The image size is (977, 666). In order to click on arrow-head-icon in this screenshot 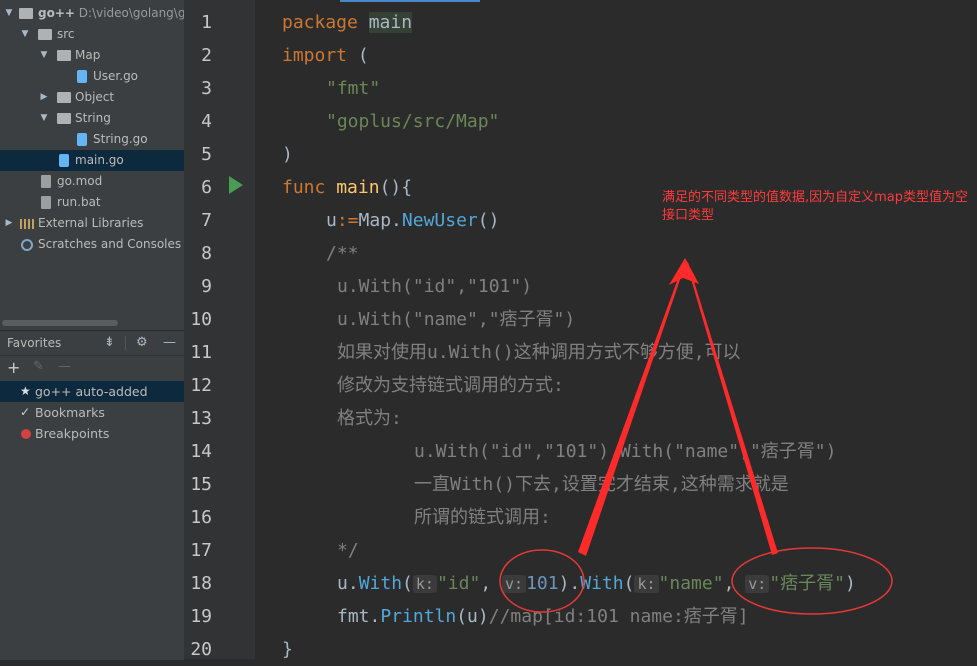, I will do `click(684, 271)`.